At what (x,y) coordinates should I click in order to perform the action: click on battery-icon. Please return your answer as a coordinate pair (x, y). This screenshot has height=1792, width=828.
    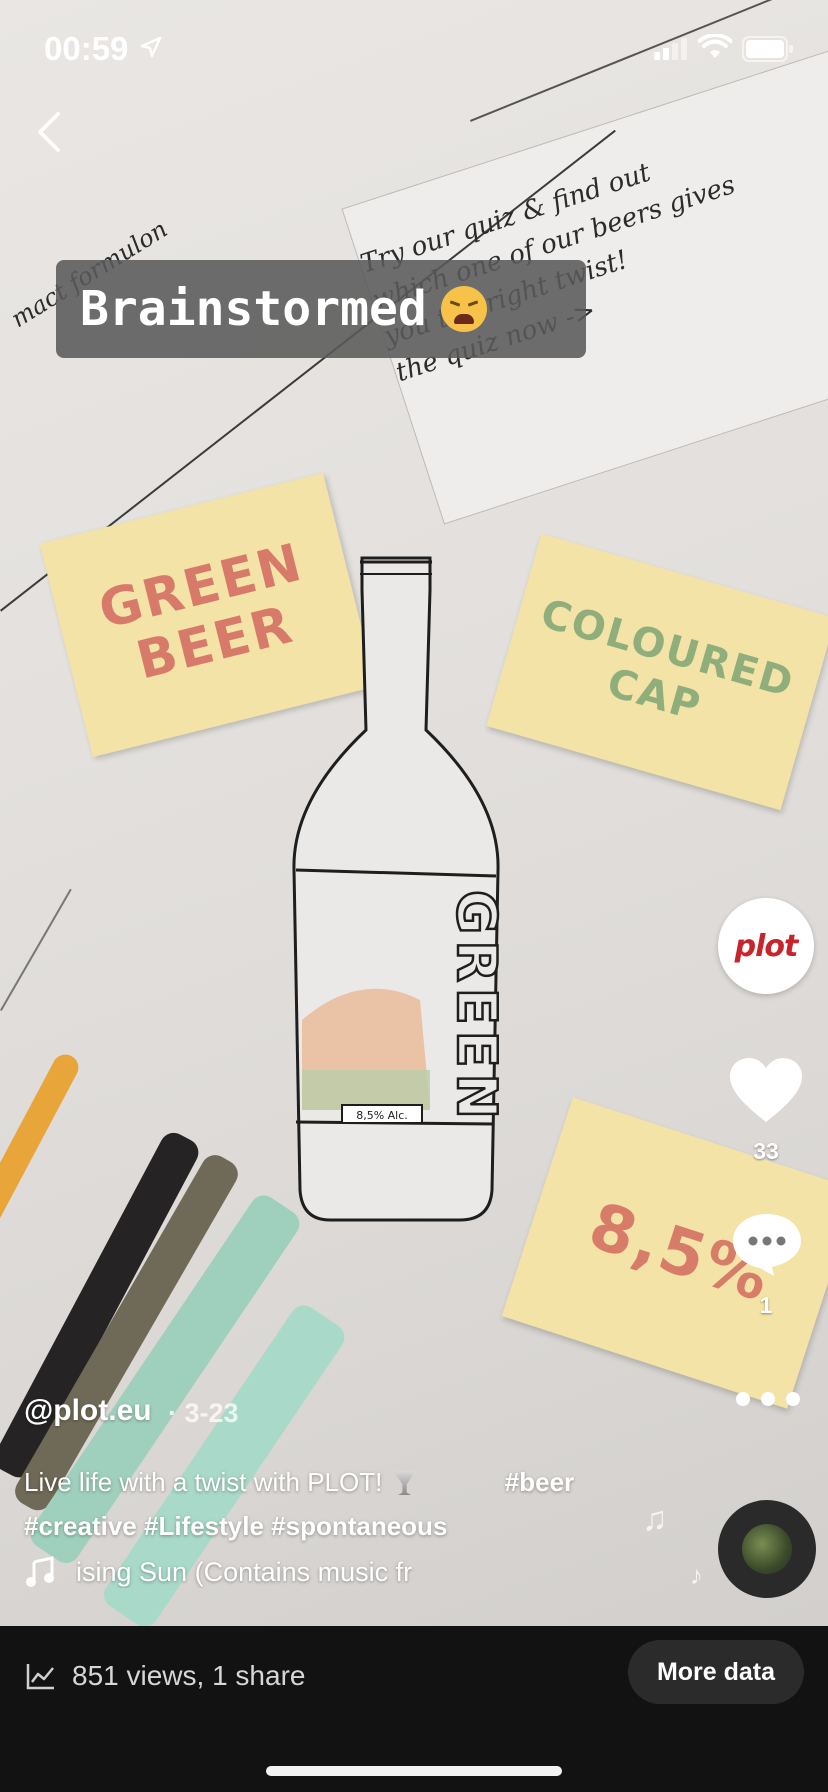
    Looking at the image, I should click on (767, 49).